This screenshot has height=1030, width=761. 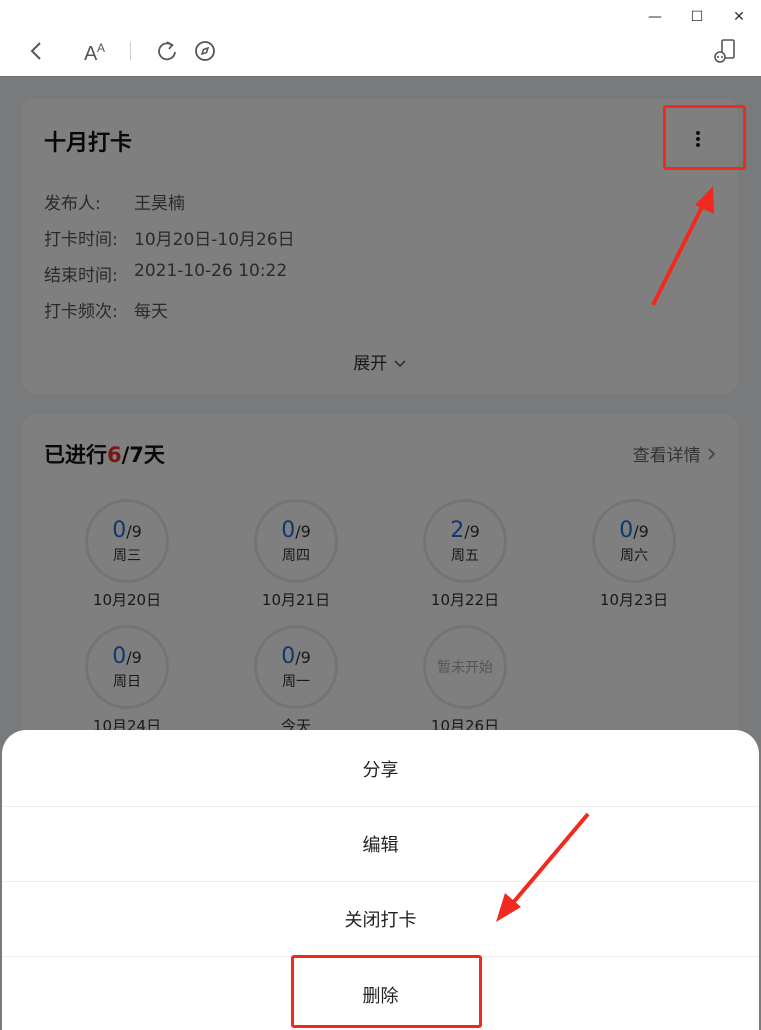 I want to click on minimize-button: —, so click(x=655, y=17).